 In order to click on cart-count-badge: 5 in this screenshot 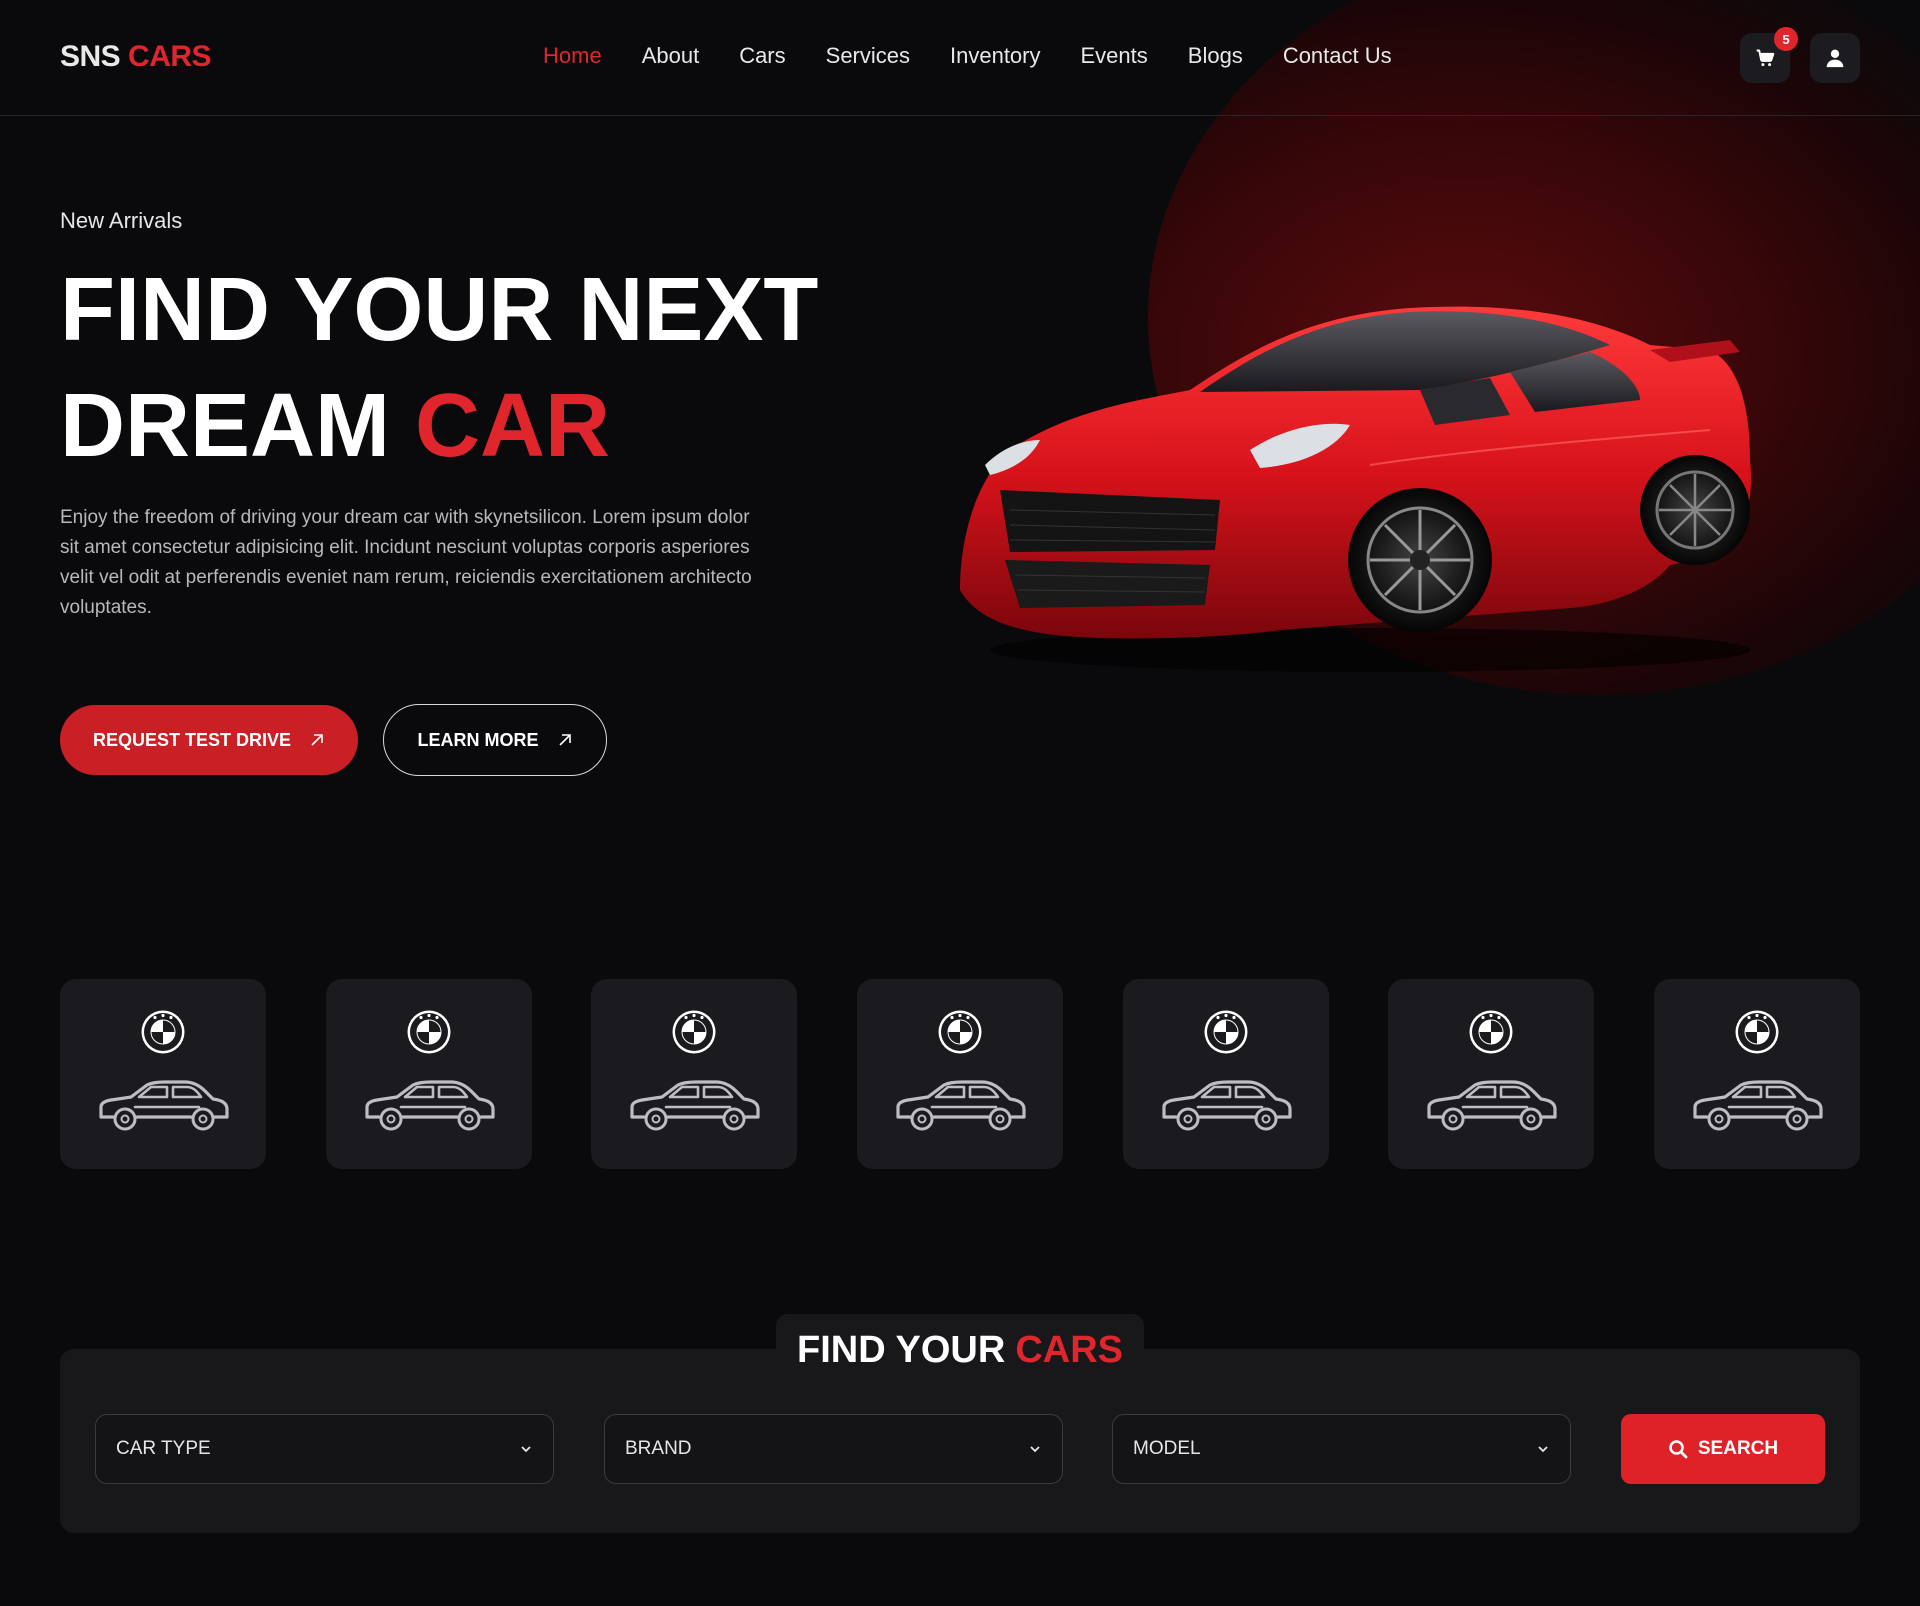, I will do `click(1786, 39)`.